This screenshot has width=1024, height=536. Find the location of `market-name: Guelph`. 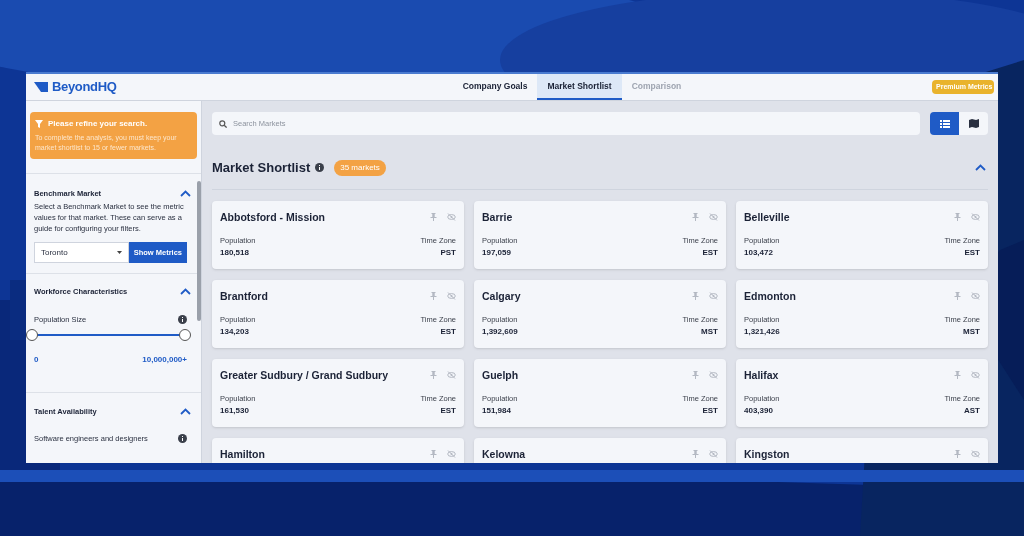

market-name: Guelph is located at coordinates (501, 375).